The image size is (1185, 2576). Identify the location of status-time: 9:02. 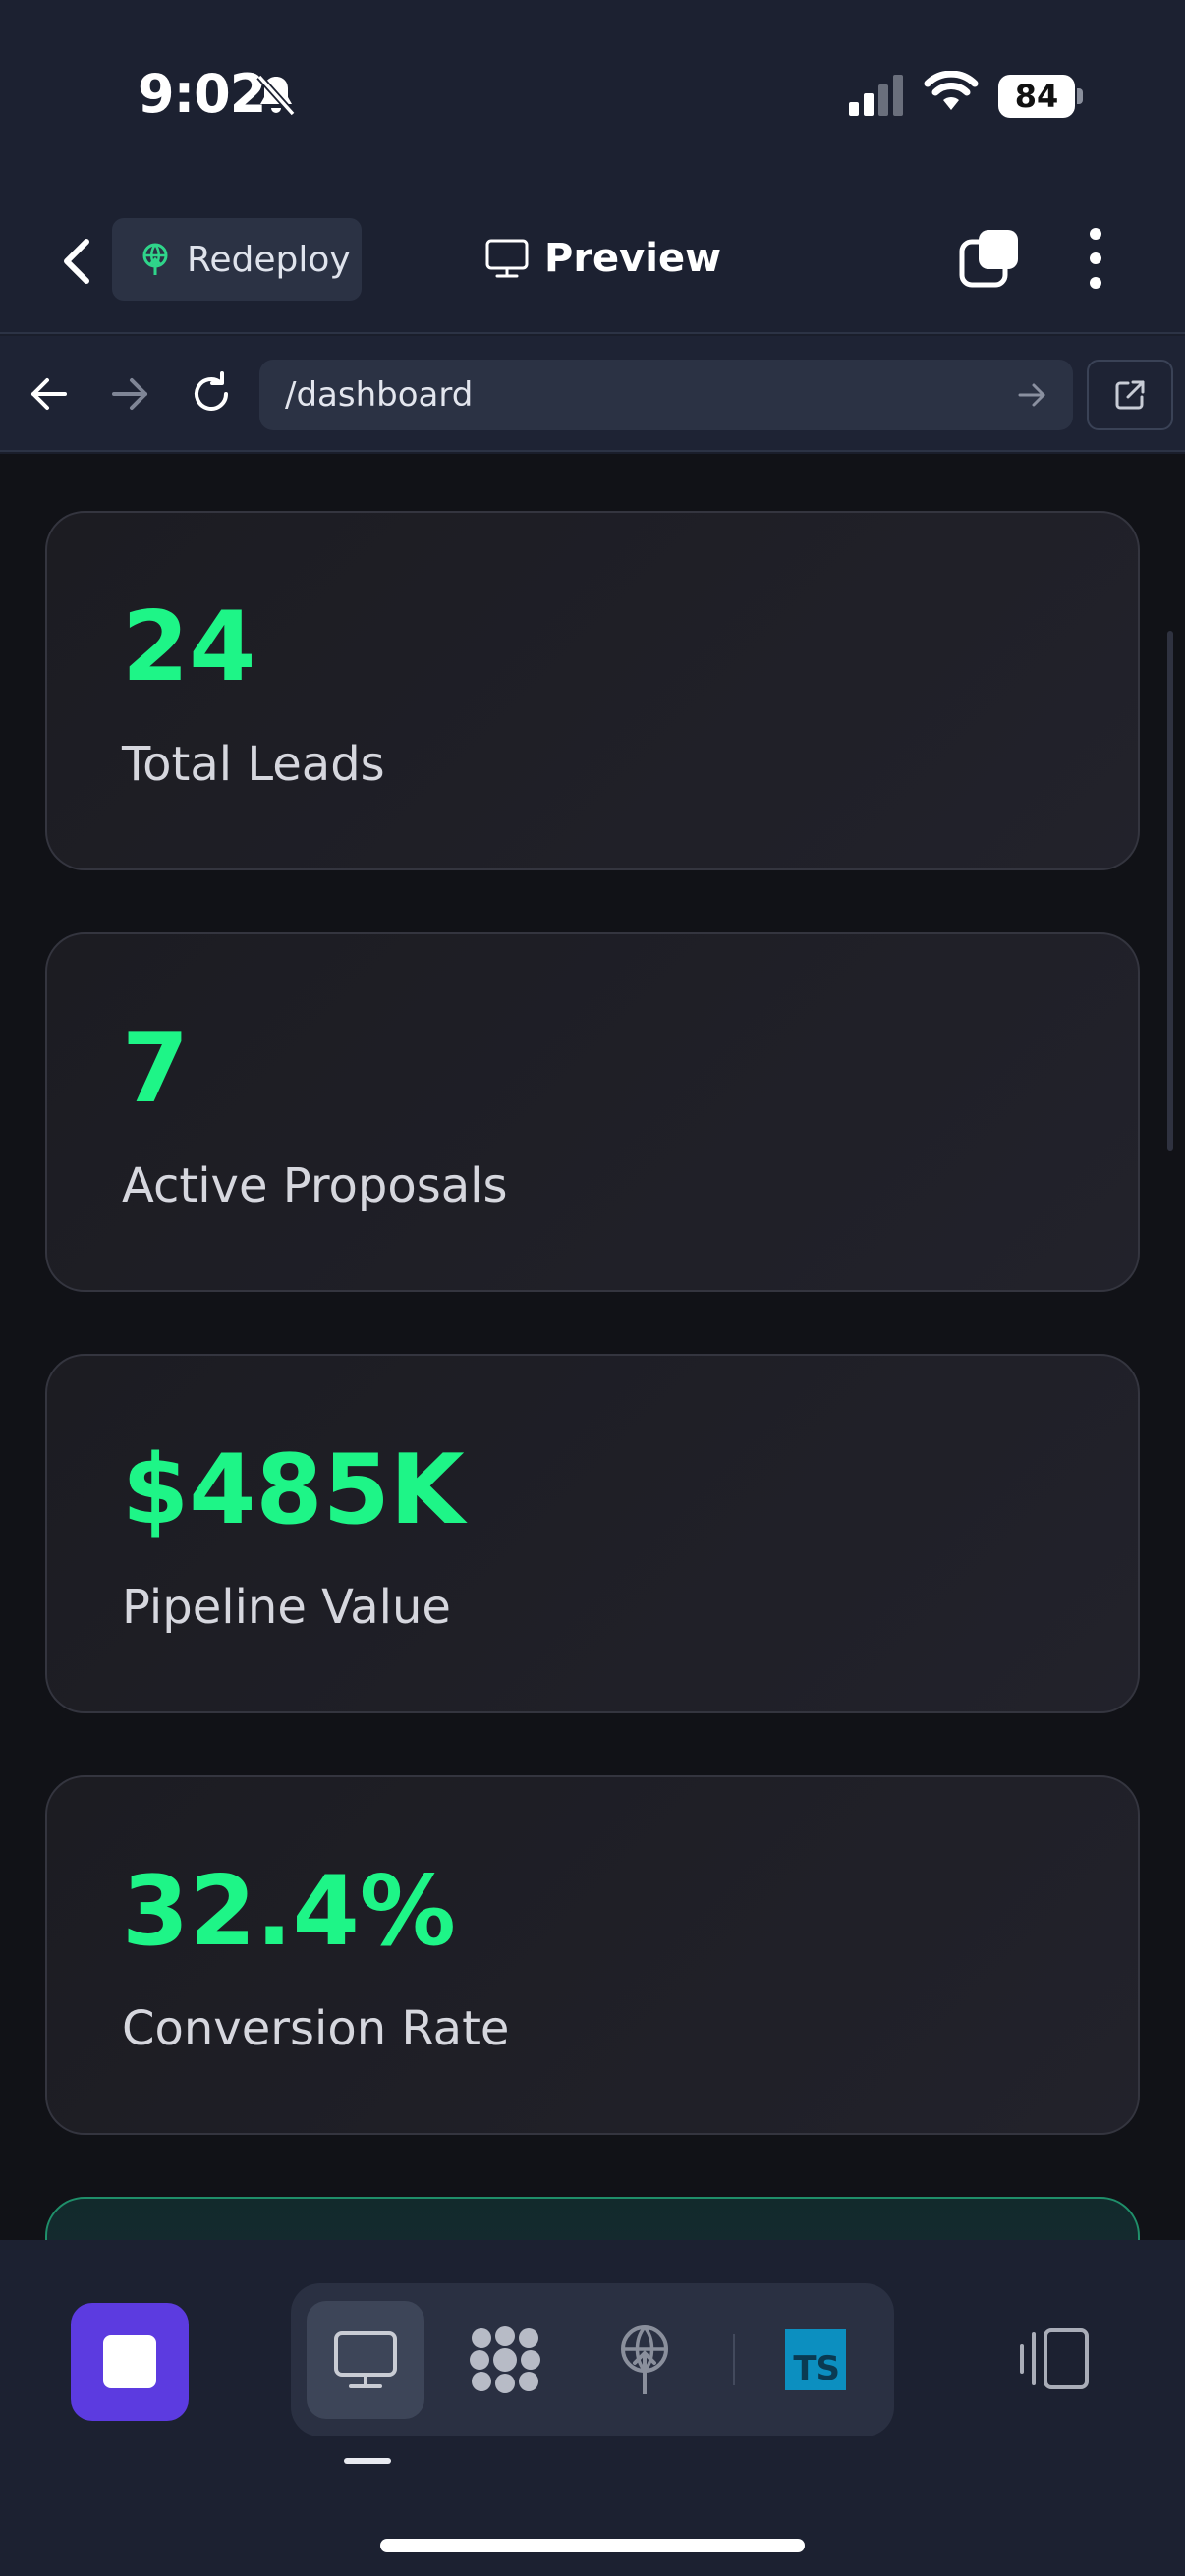
(202, 94).